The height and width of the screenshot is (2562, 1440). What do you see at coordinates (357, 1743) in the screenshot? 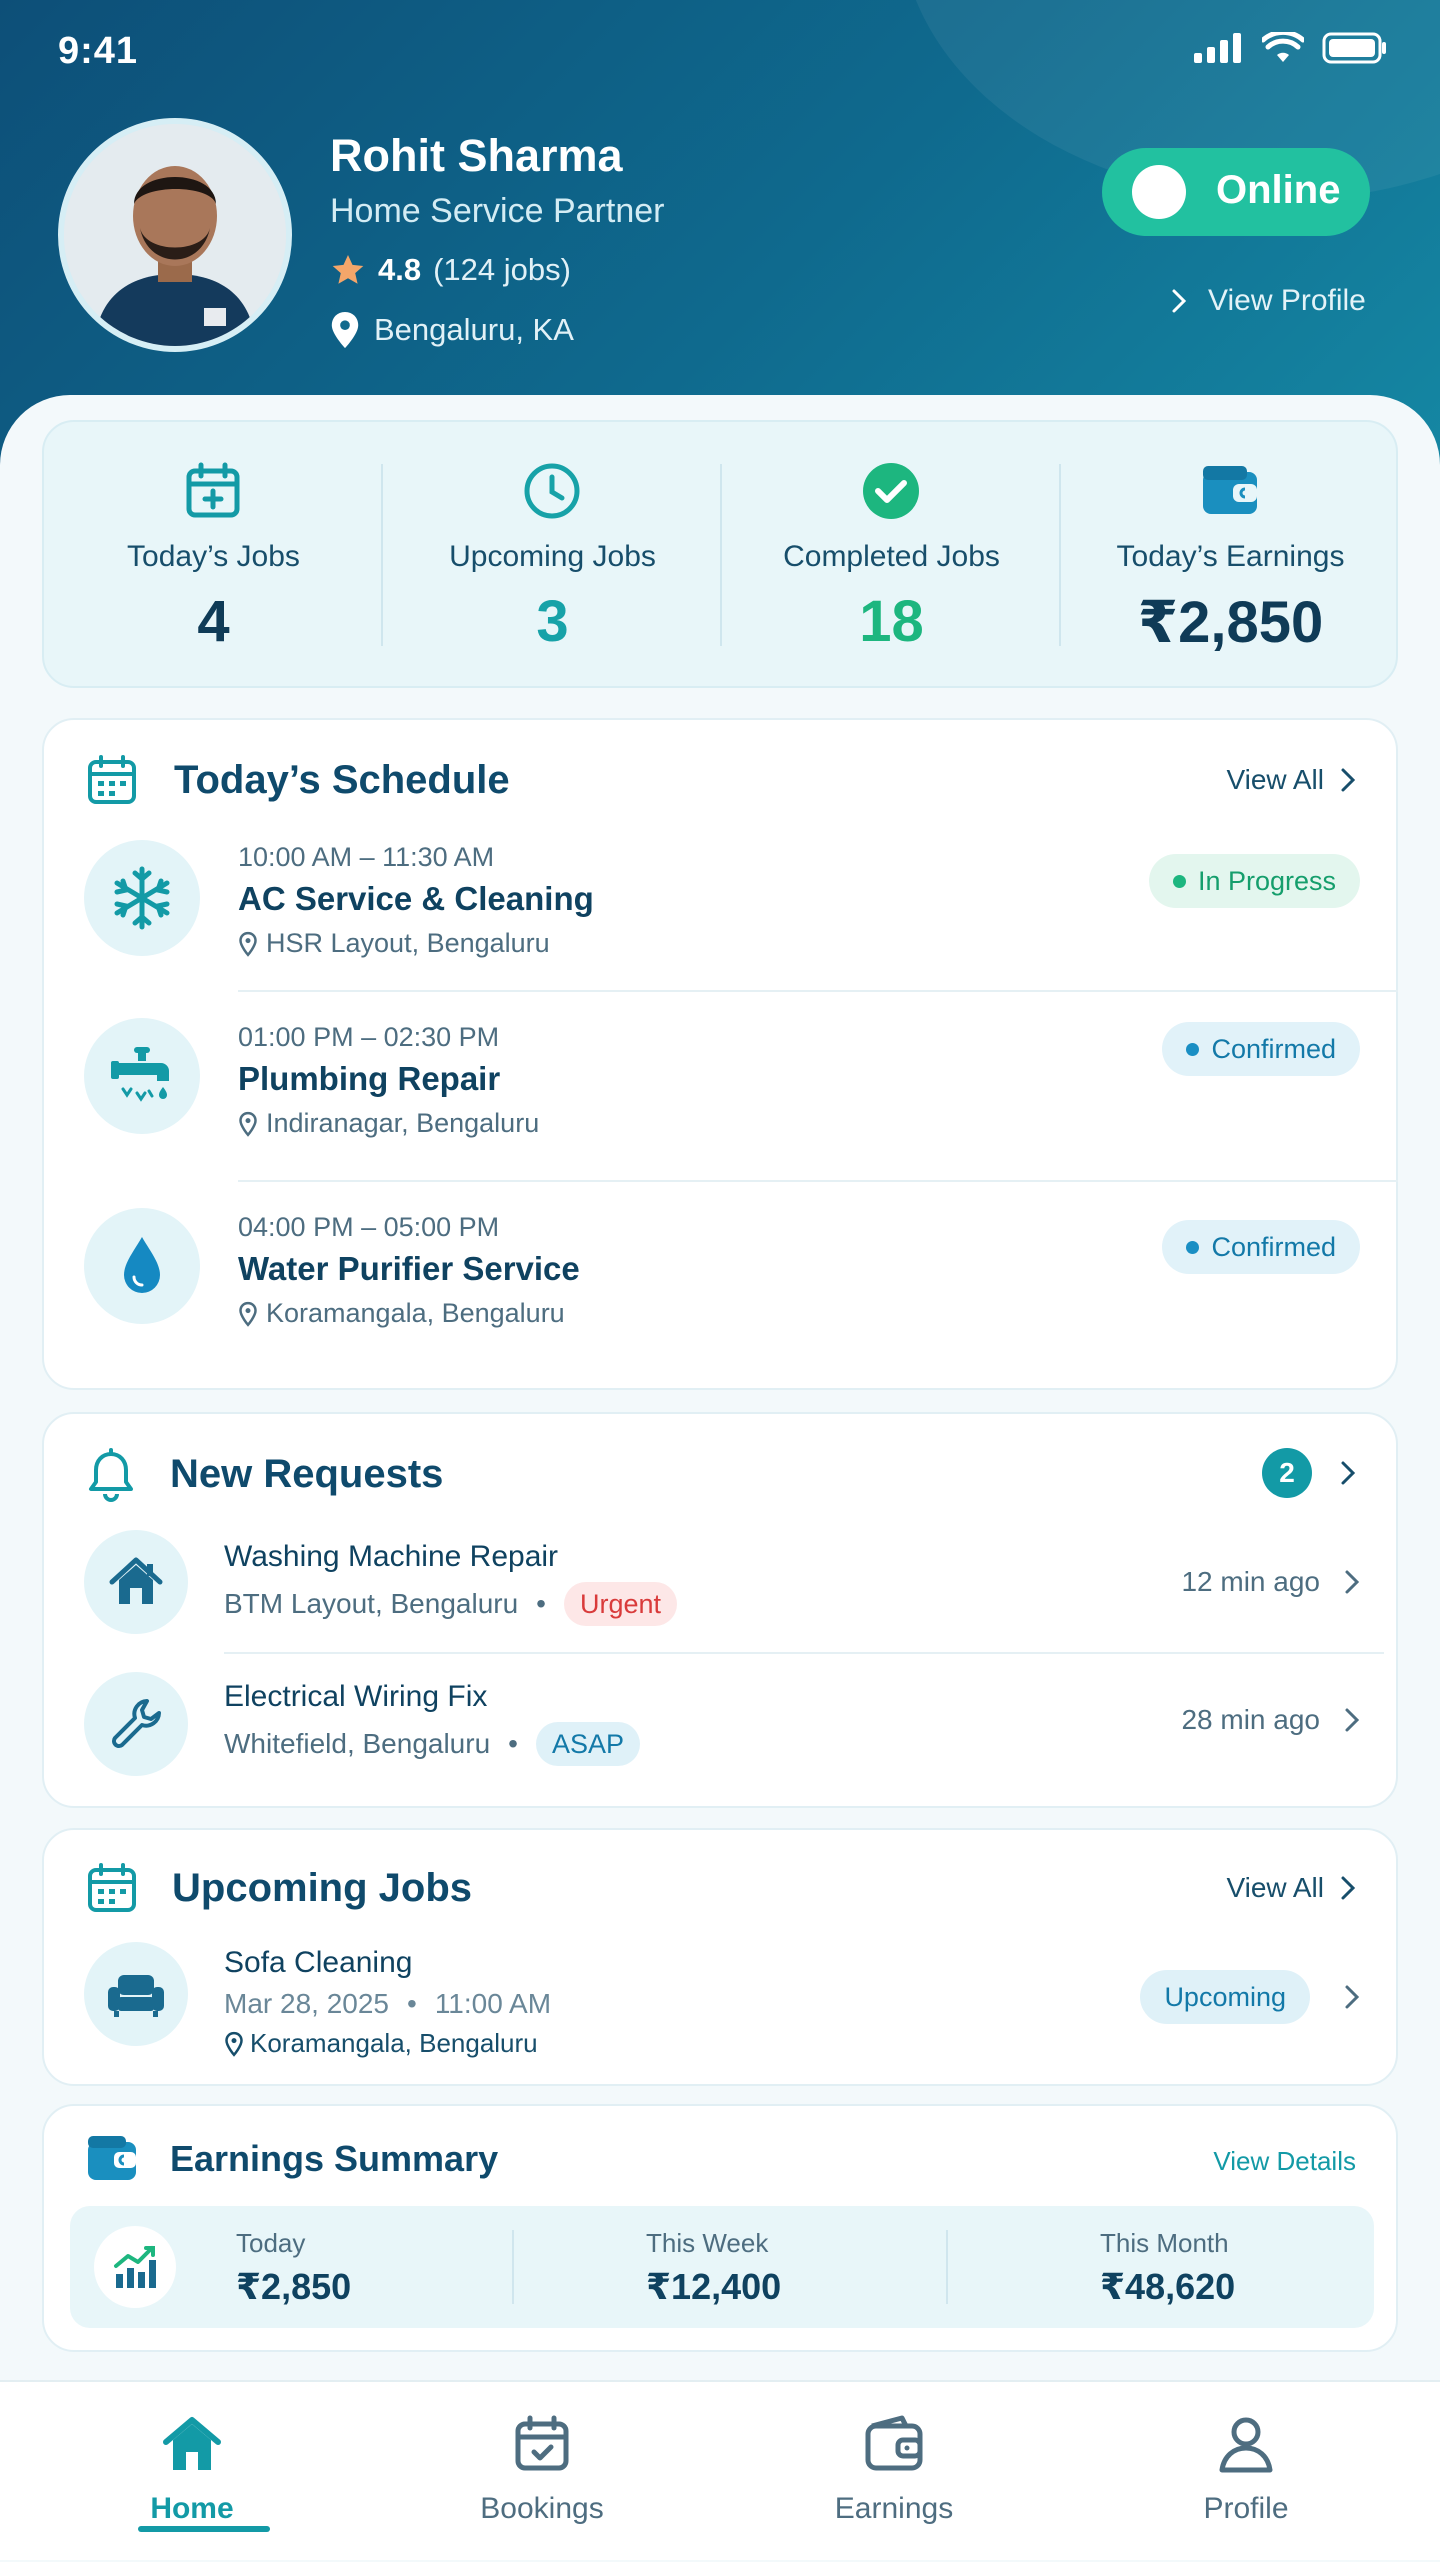
I see `request-location-text: Whitefield, Bengaluru` at bounding box center [357, 1743].